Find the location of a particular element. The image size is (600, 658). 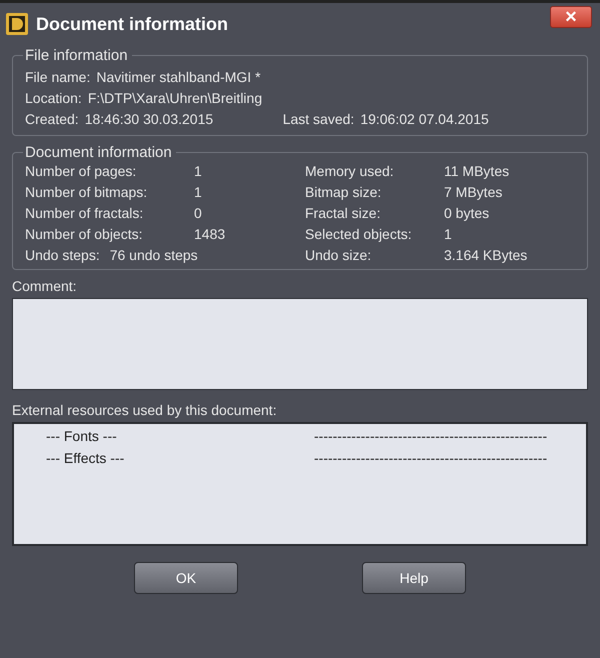

list-item: --- Fonts --- is located at coordinates (82, 436).